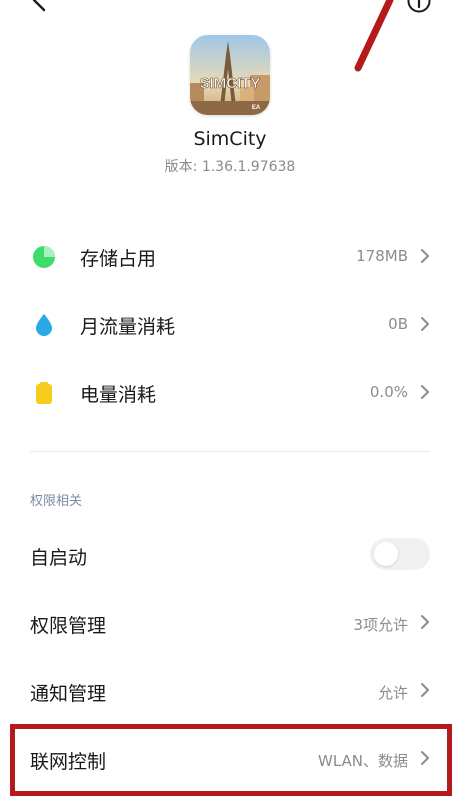  What do you see at coordinates (230, 554) in the screenshot?
I see `autostart-row: 自启动` at bounding box center [230, 554].